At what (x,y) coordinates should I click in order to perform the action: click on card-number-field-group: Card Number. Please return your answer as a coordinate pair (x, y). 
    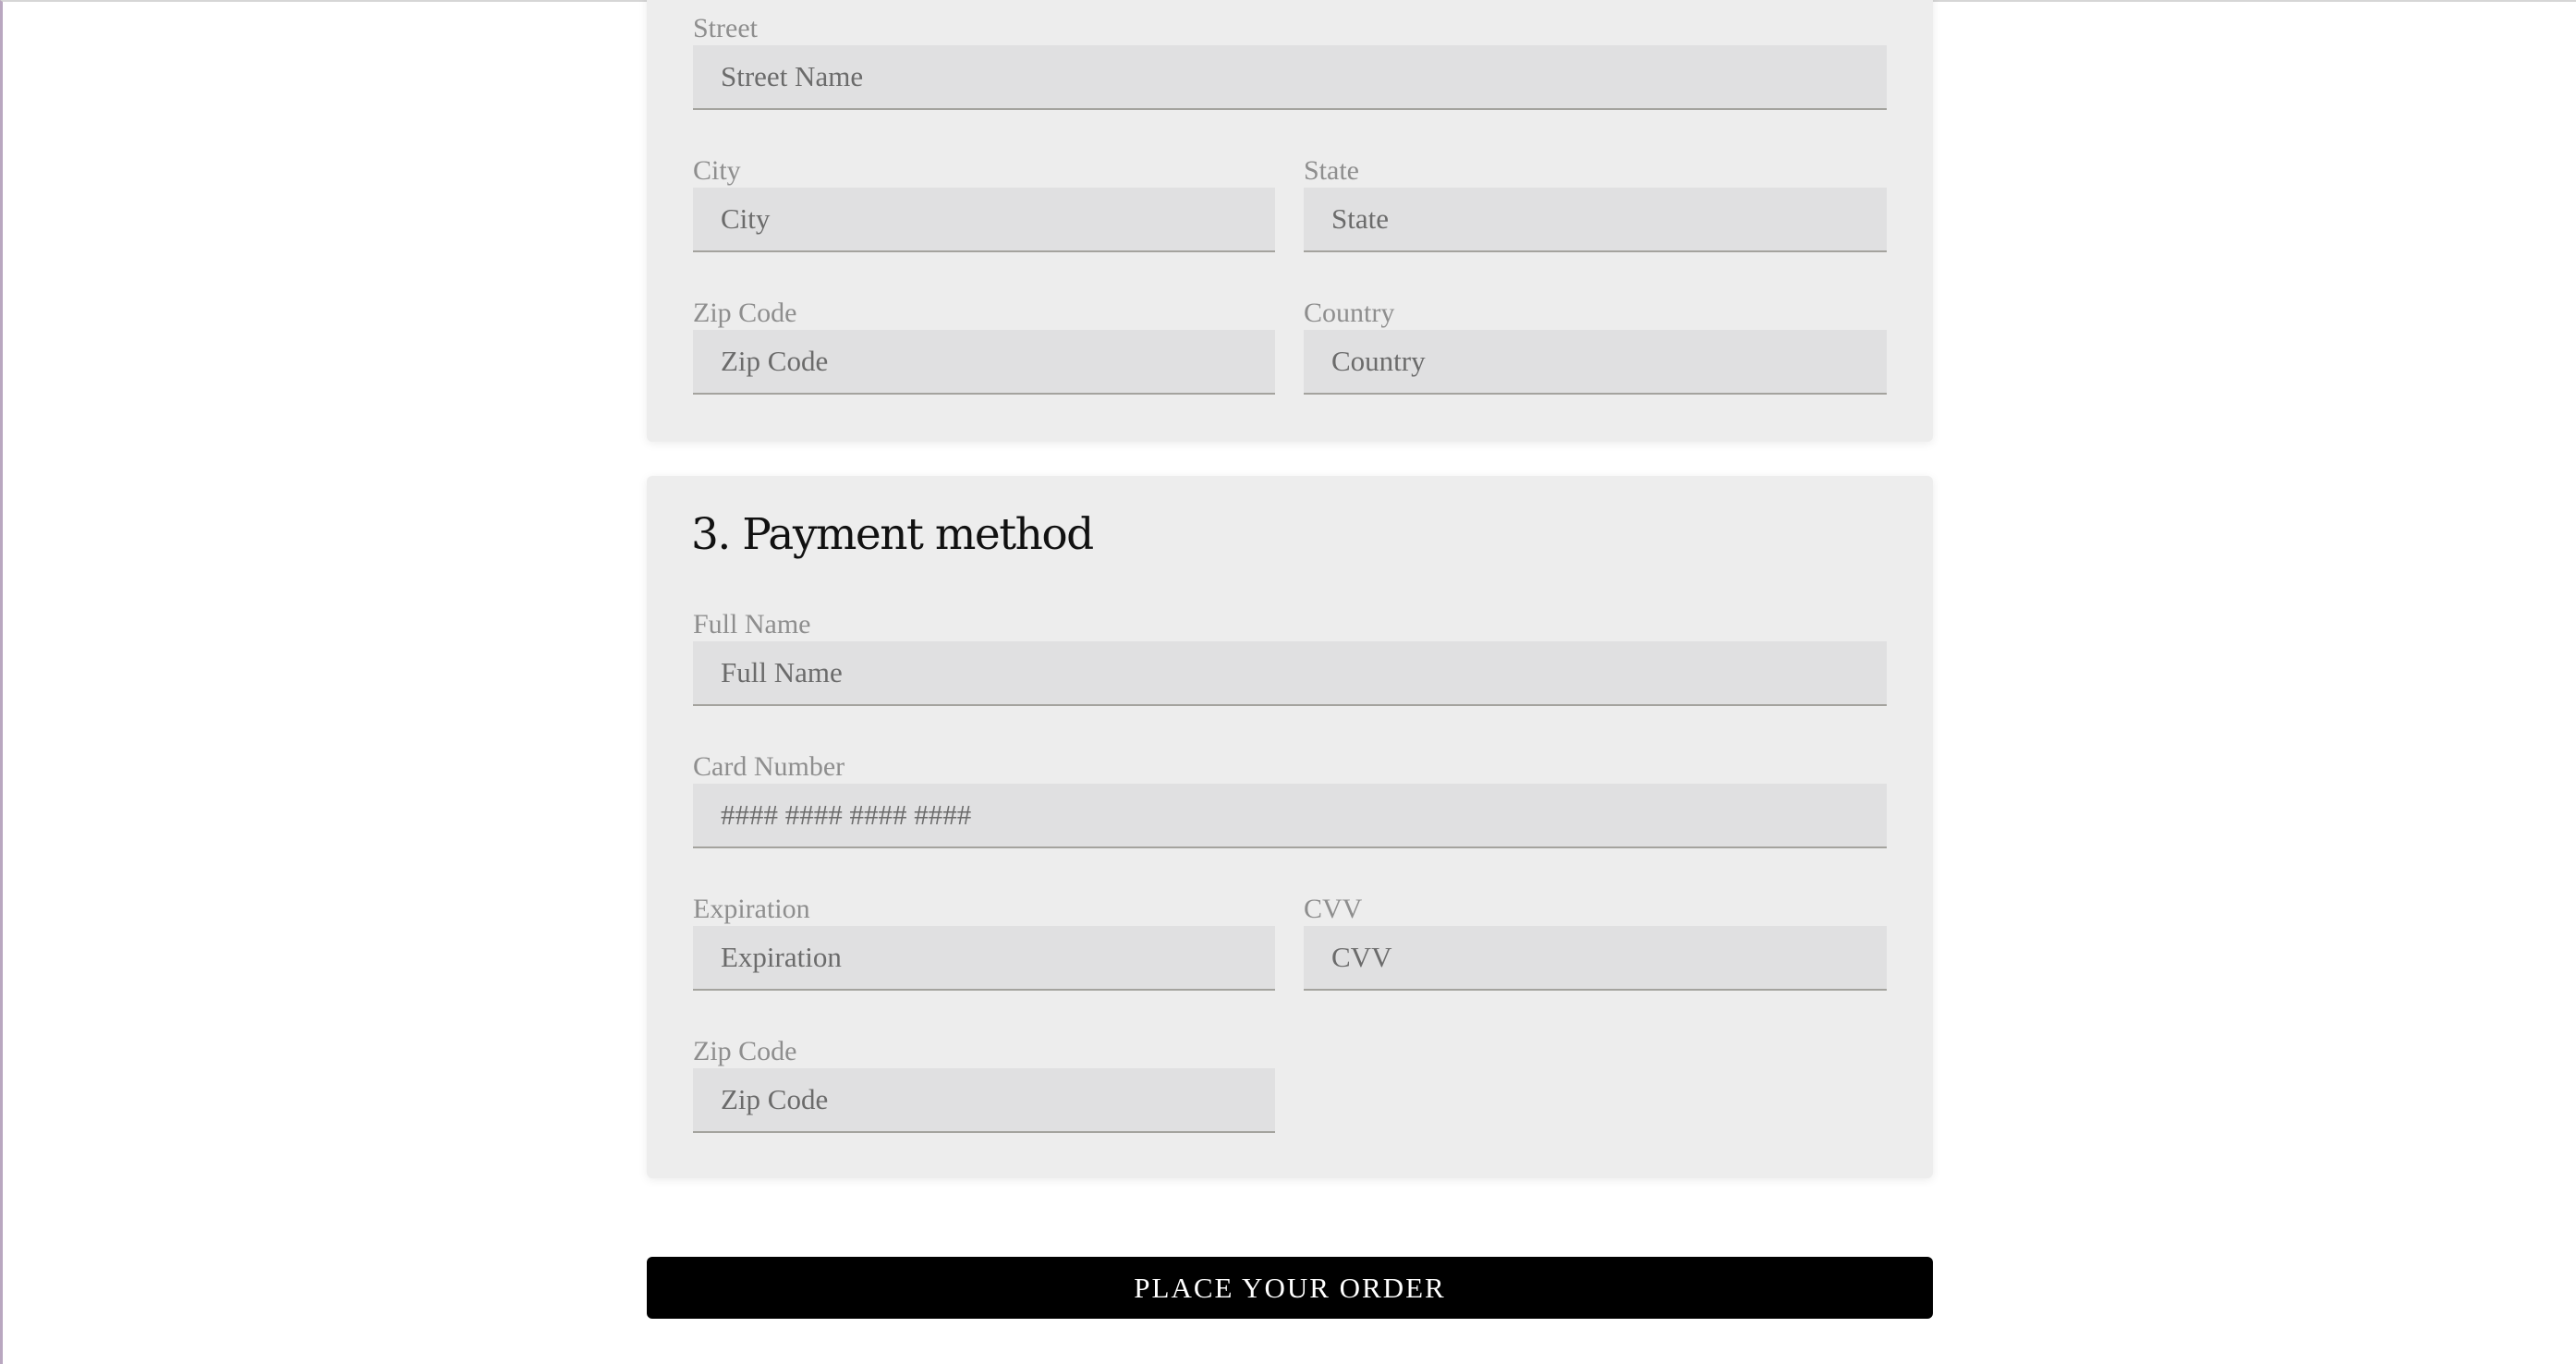
    Looking at the image, I should click on (1290, 800).